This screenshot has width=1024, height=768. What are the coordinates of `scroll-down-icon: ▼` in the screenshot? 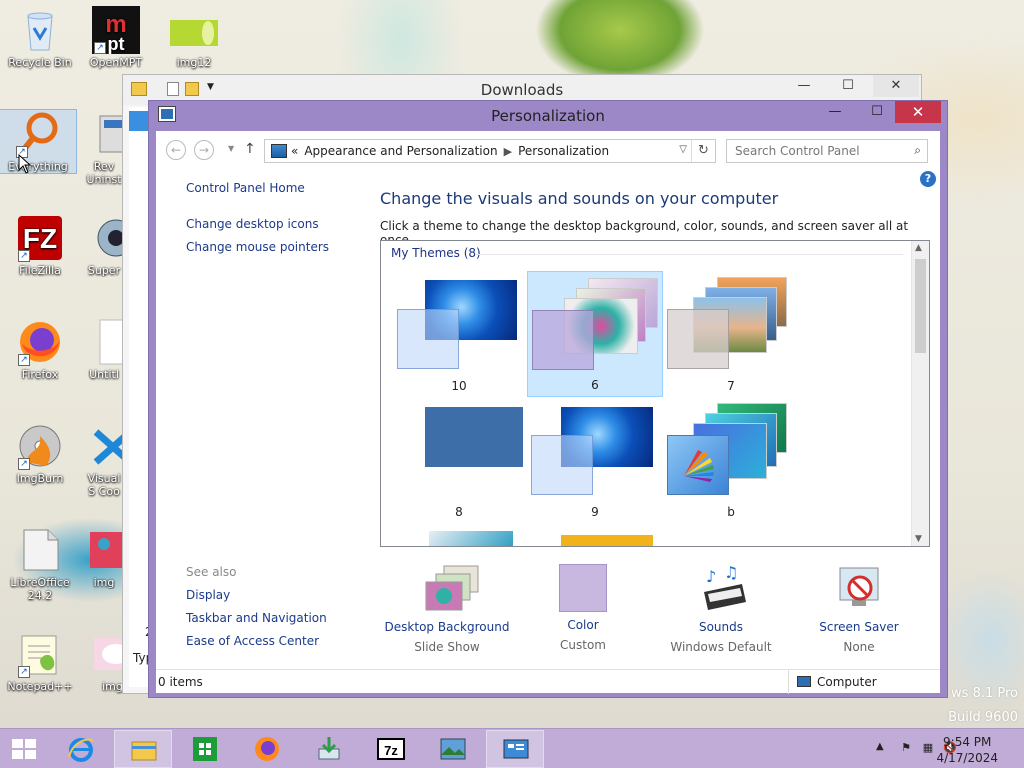 It's located at (918, 539).